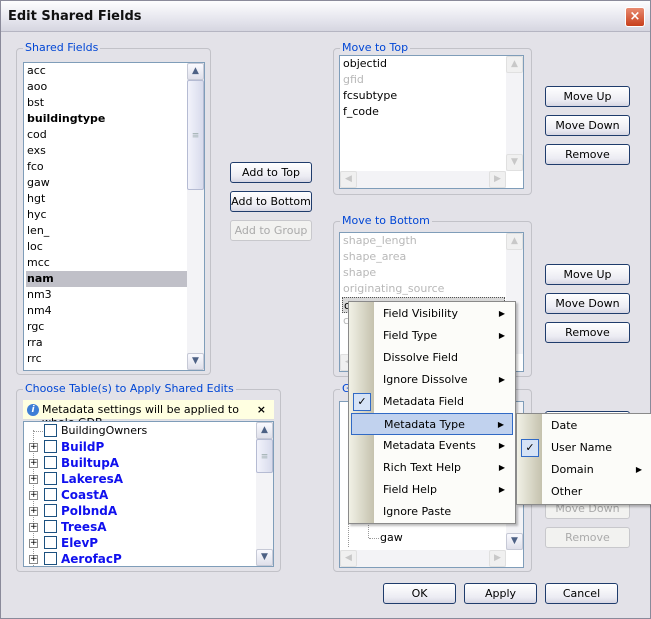  I want to click on list-item: fco, so click(106, 167).